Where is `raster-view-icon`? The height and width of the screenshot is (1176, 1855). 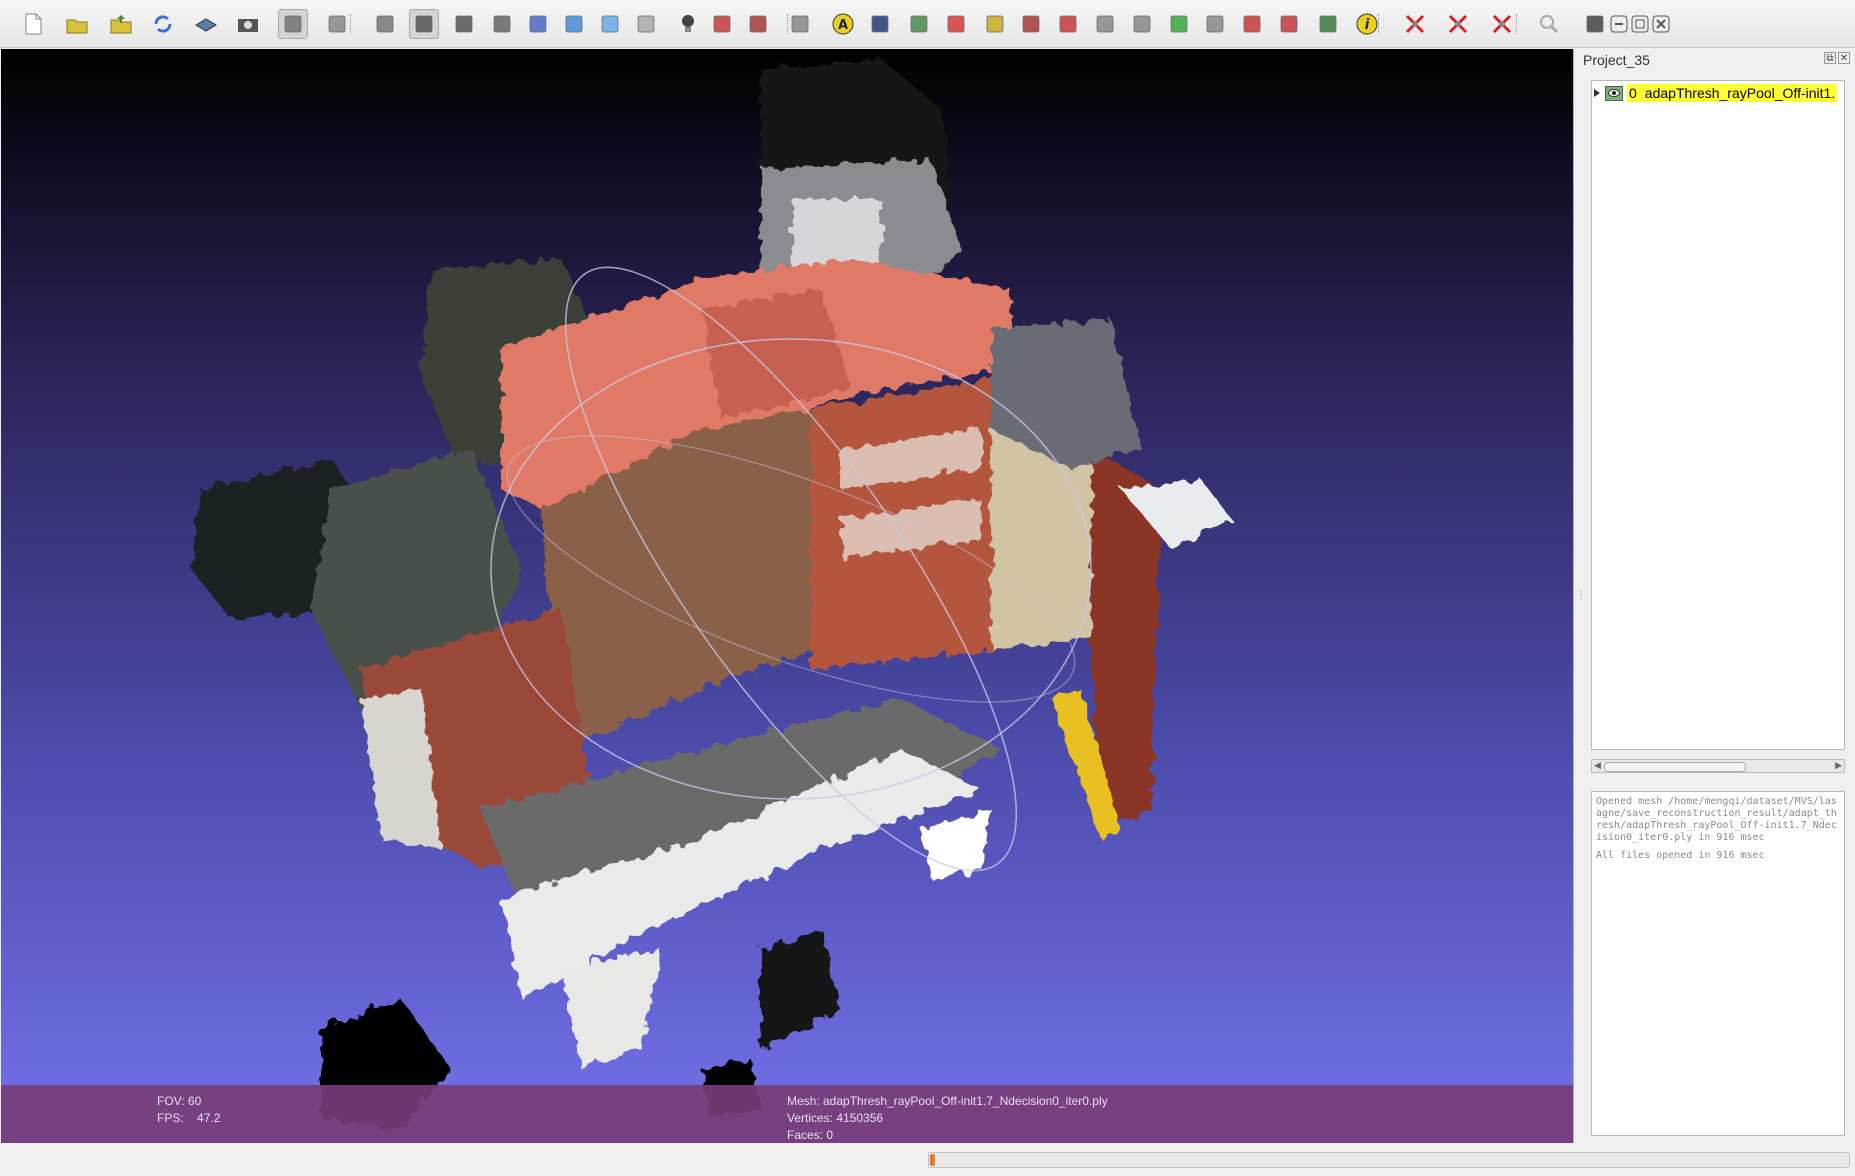
raster-view-icon is located at coordinates (1328, 24).